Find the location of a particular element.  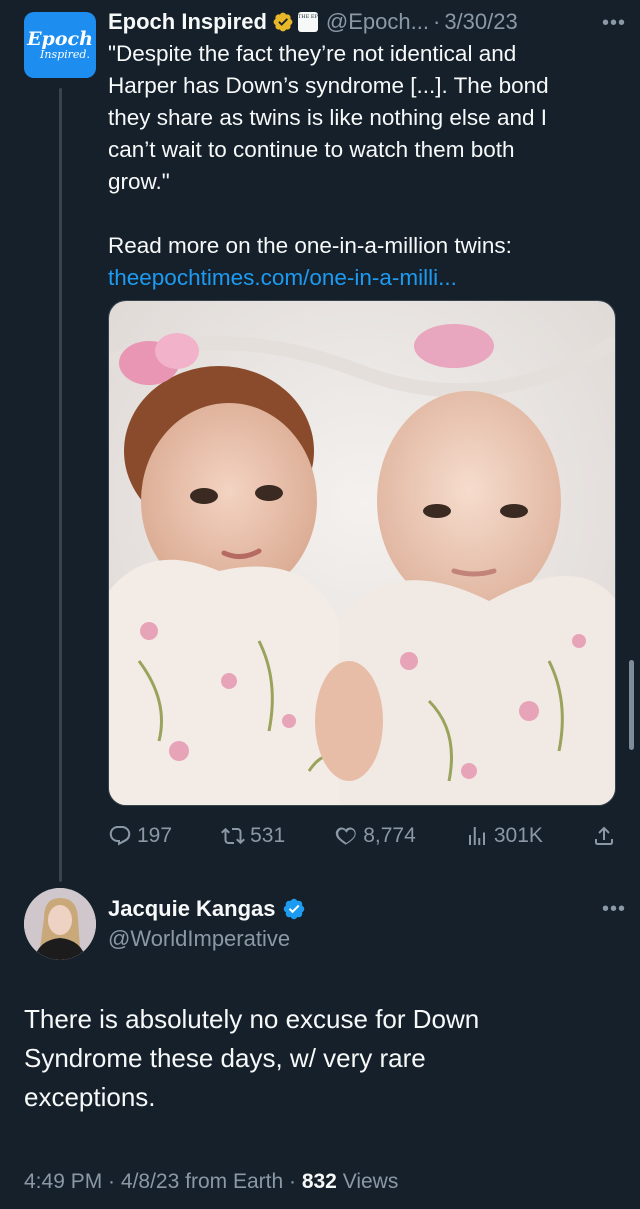

reply-author-handle: @WorldImperative is located at coordinates (199, 939).